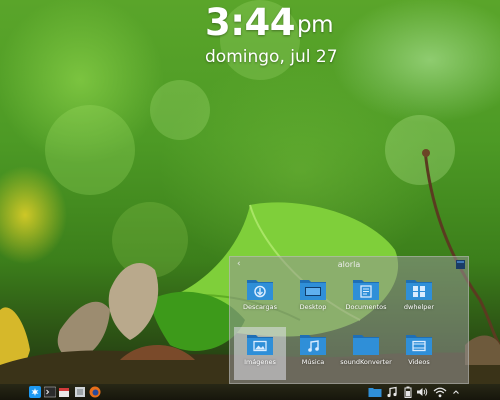  I want to click on calendar-icon, so click(64, 392).